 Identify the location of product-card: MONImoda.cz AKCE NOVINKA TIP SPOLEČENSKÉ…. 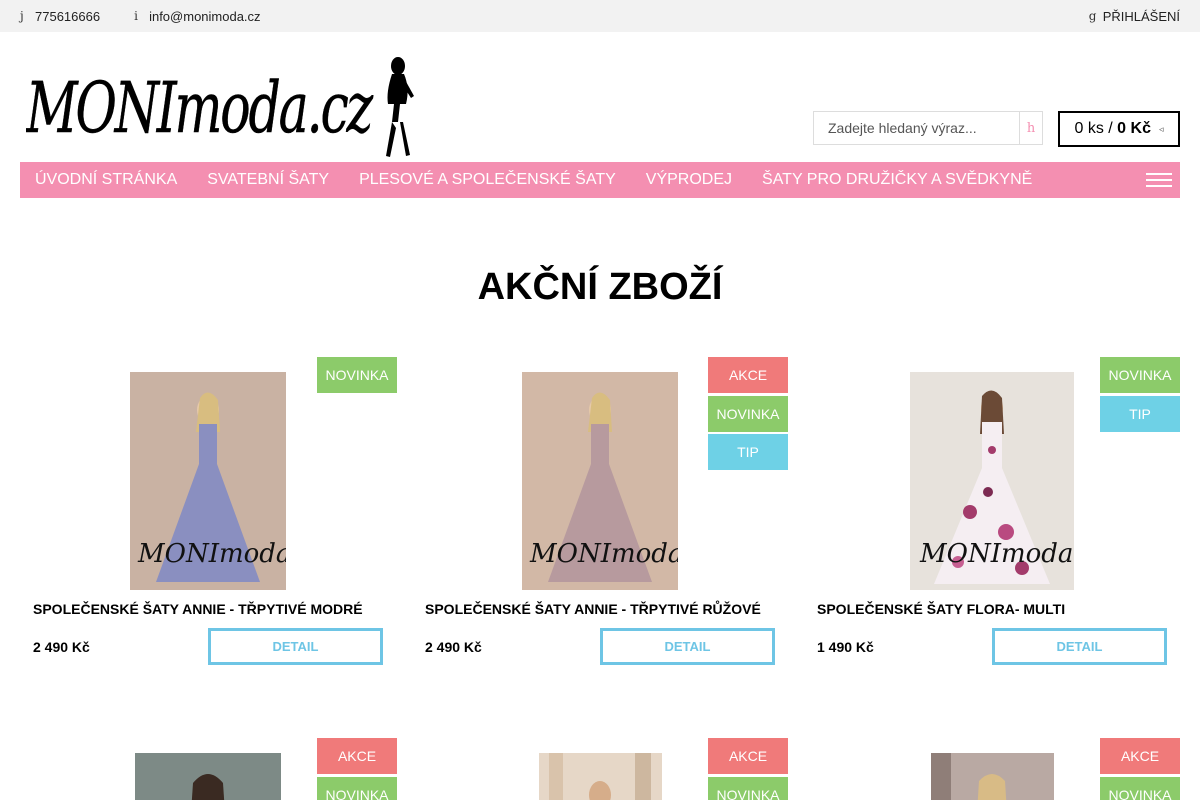
(600, 517).